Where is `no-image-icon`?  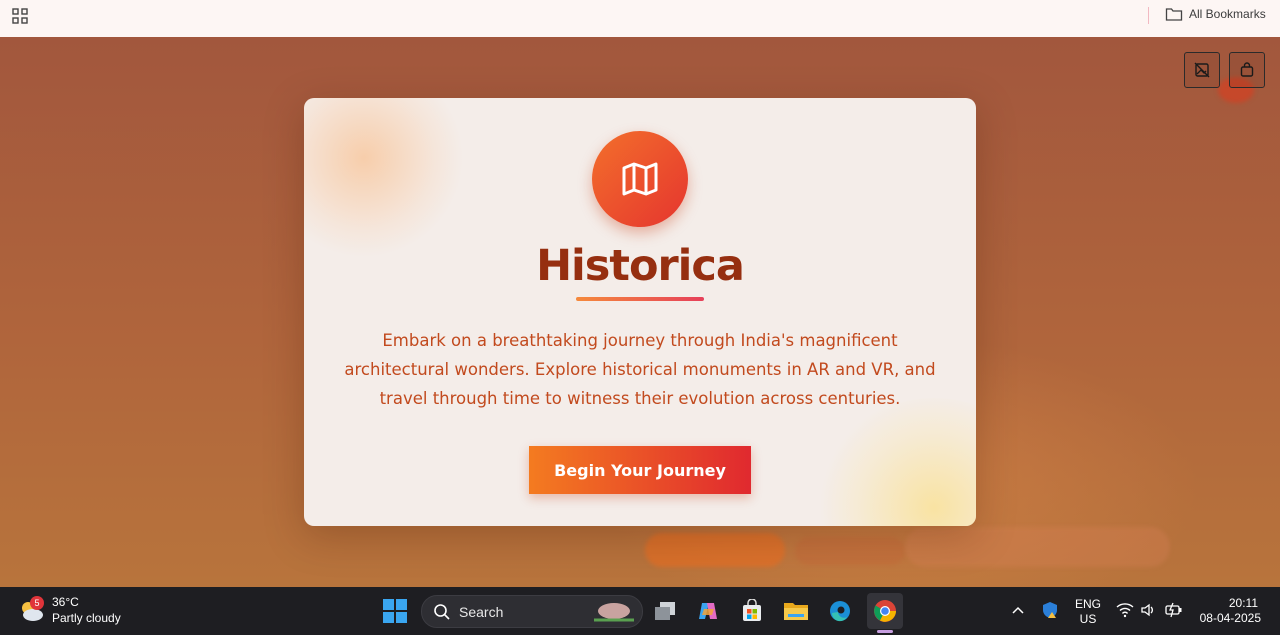 no-image-icon is located at coordinates (1202, 70).